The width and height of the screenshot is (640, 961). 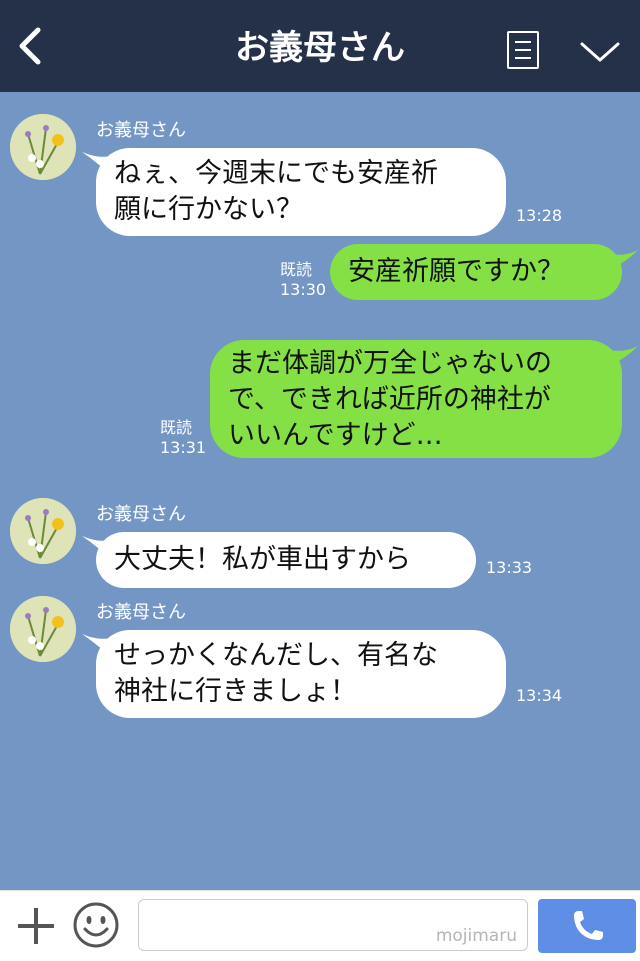 I want to click on message-time: 13:31, so click(x=183, y=447).